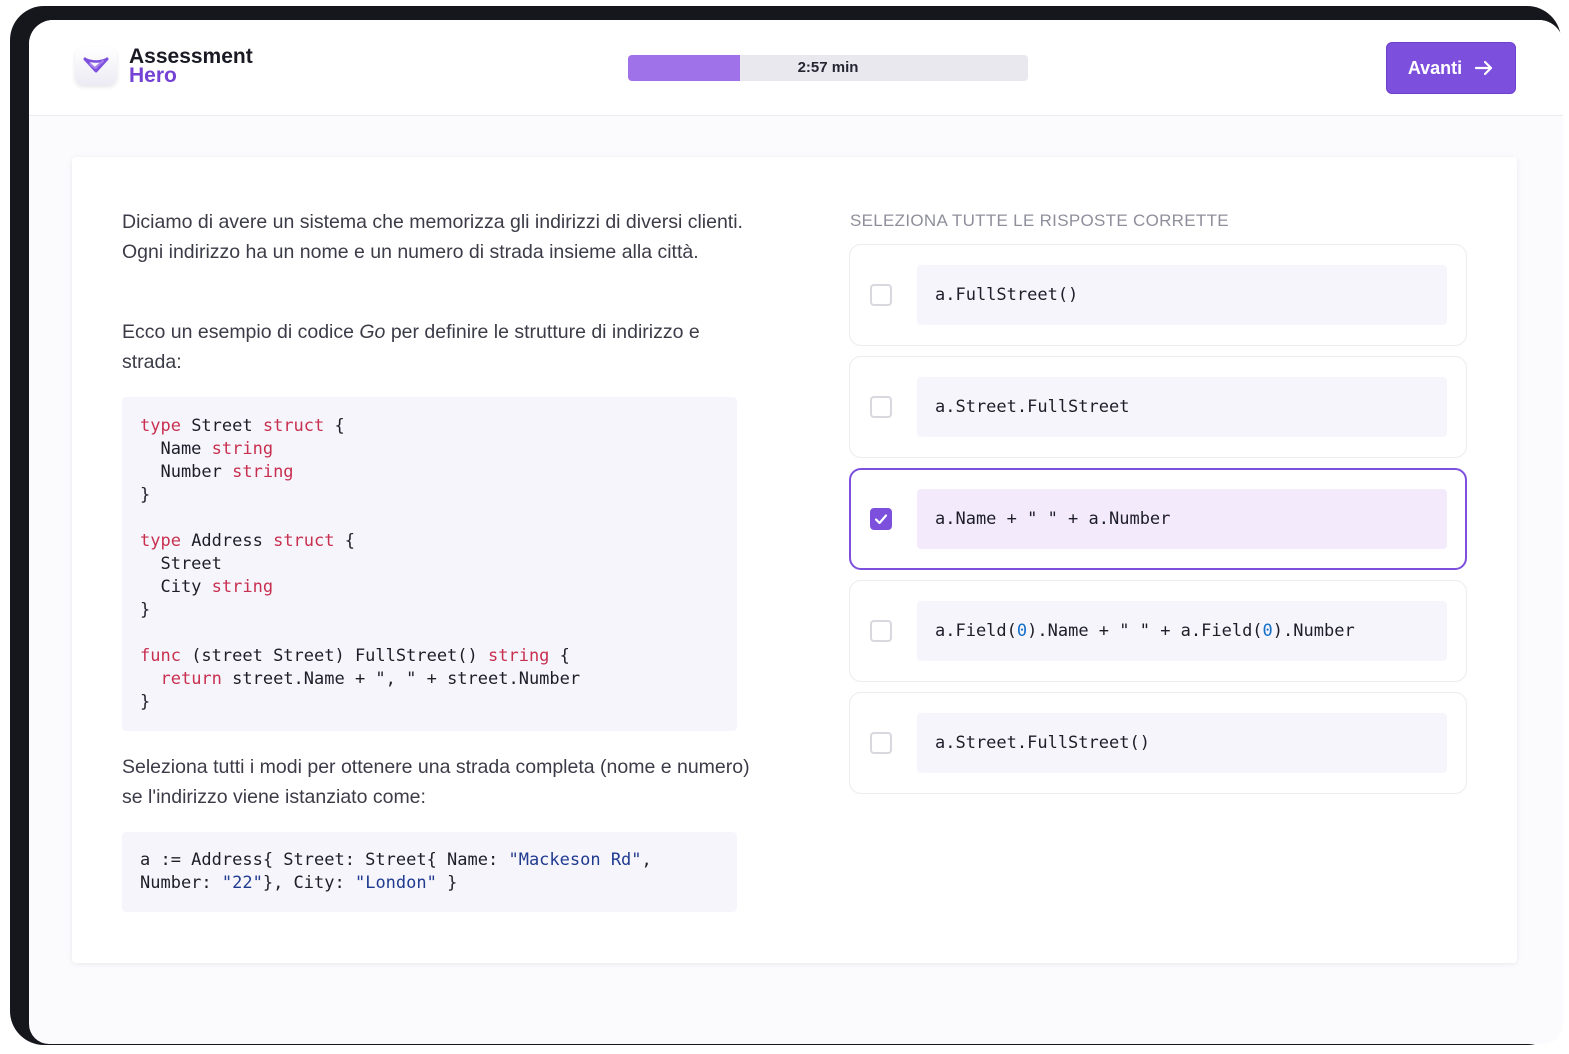 This screenshot has height=1054, width=1569. I want to click on answer-option: a.FullStreet(), so click(1158, 295).